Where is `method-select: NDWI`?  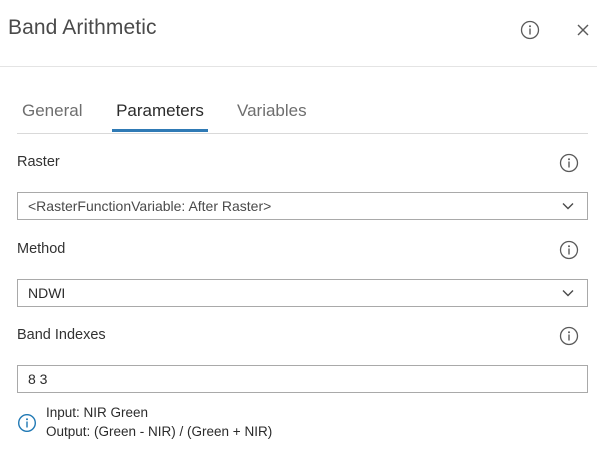 method-select: NDWI is located at coordinates (302, 293).